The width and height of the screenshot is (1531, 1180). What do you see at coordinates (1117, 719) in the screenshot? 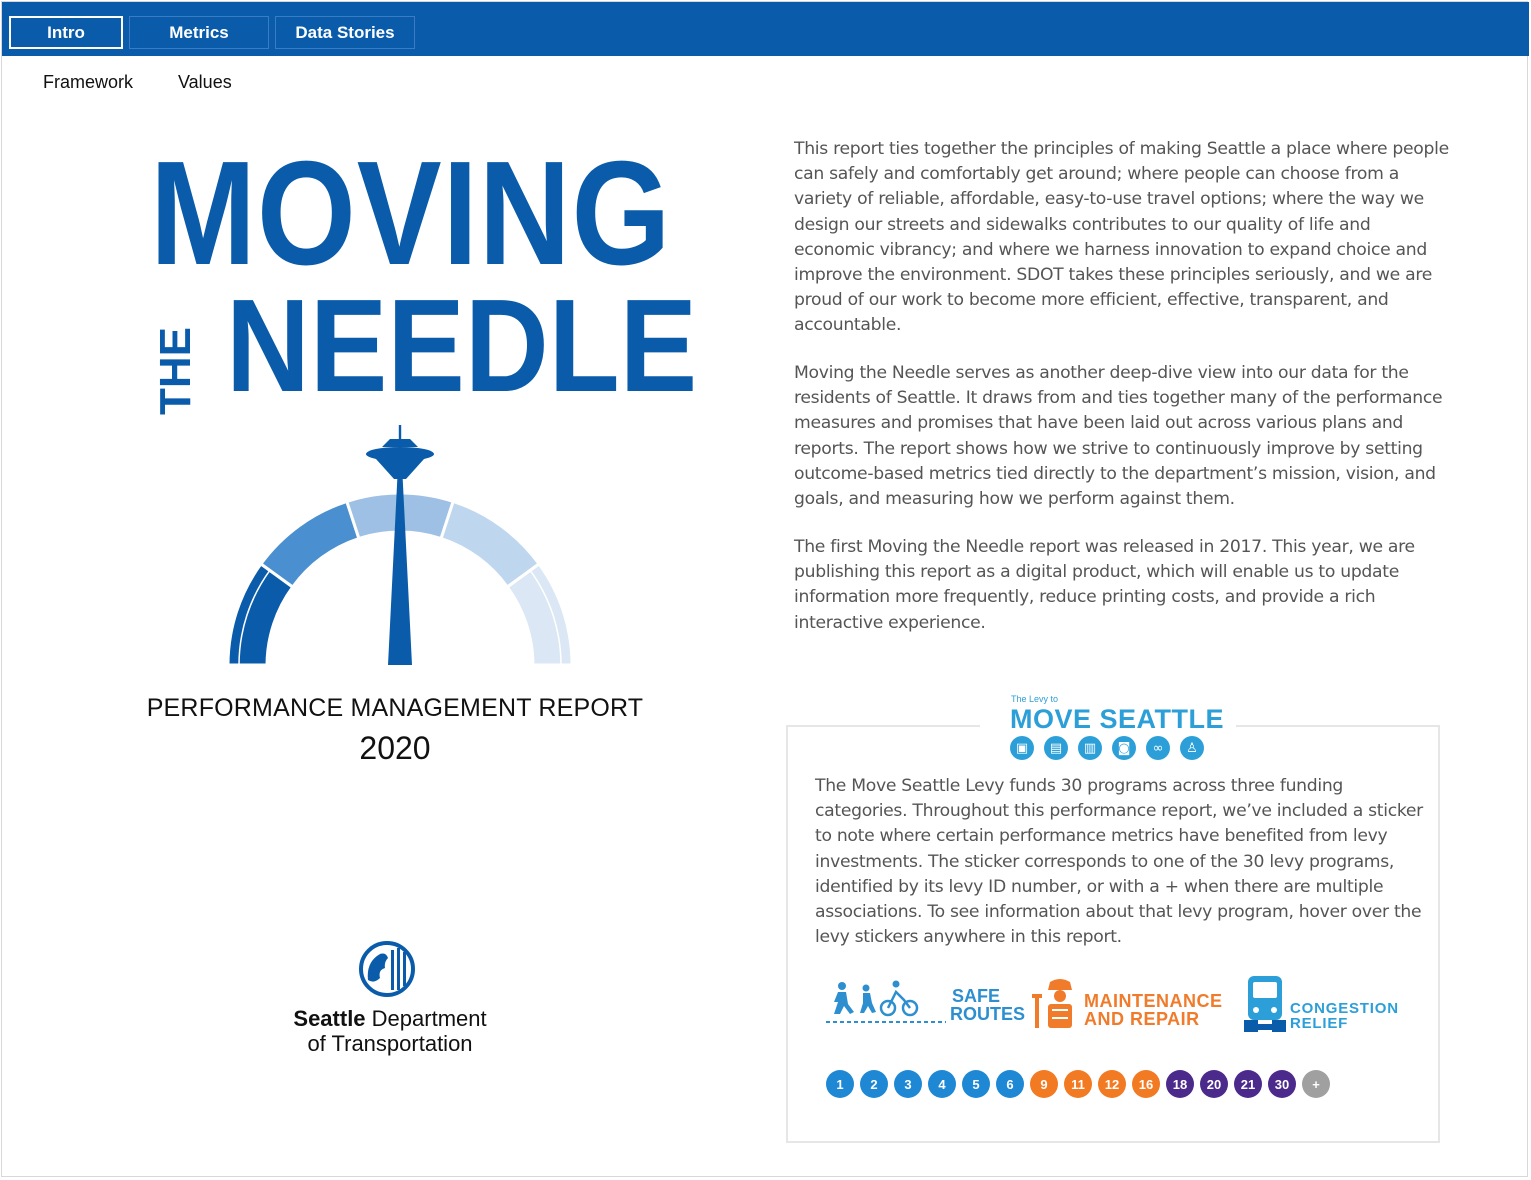
I see `levy-logo-name: MOVE SEATTLE` at bounding box center [1117, 719].